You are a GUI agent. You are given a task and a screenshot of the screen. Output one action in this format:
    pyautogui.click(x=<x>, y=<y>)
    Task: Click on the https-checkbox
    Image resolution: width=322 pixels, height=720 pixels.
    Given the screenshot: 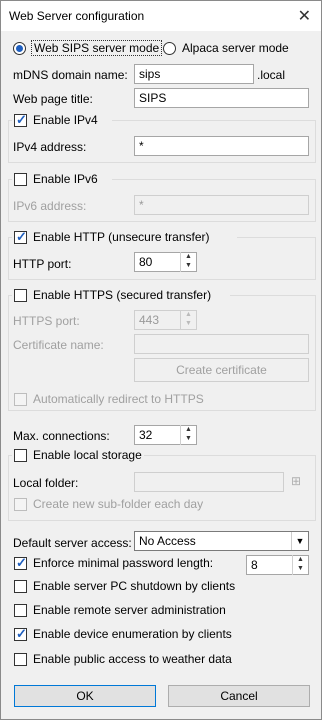 What is the action you would take?
    pyautogui.click(x=20, y=295)
    